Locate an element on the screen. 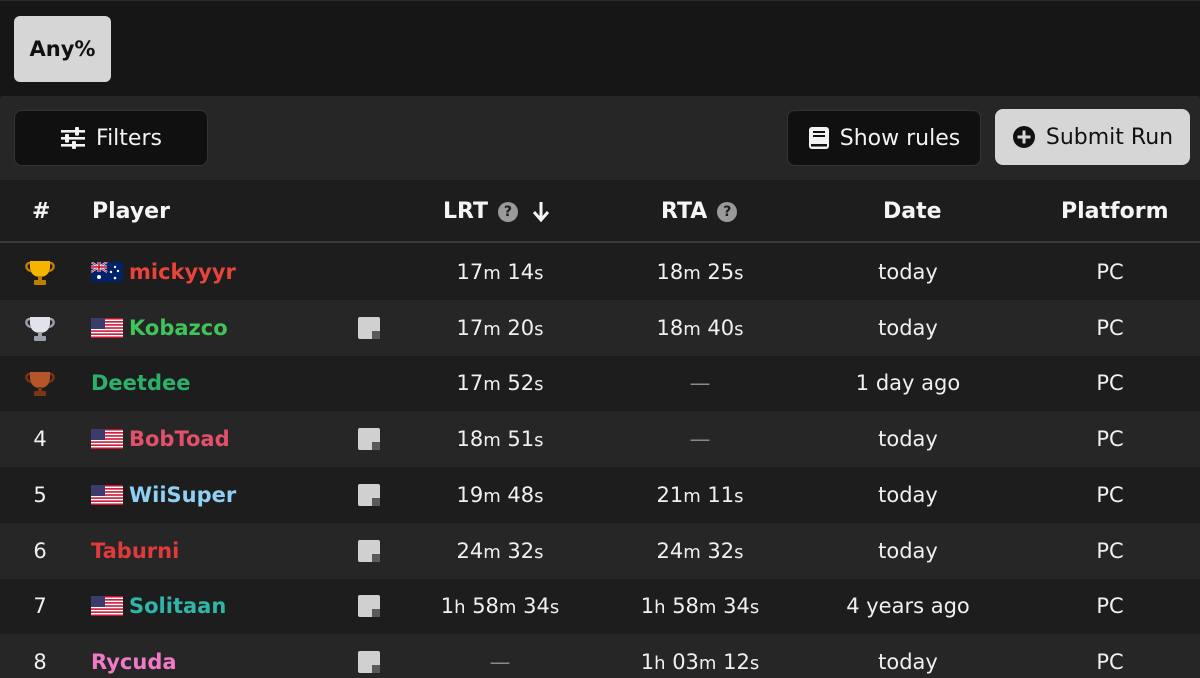 Image resolution: width=1200 pixels, height=678 pixels. player-cell: Deetdee is located at coordinates (221, 383).